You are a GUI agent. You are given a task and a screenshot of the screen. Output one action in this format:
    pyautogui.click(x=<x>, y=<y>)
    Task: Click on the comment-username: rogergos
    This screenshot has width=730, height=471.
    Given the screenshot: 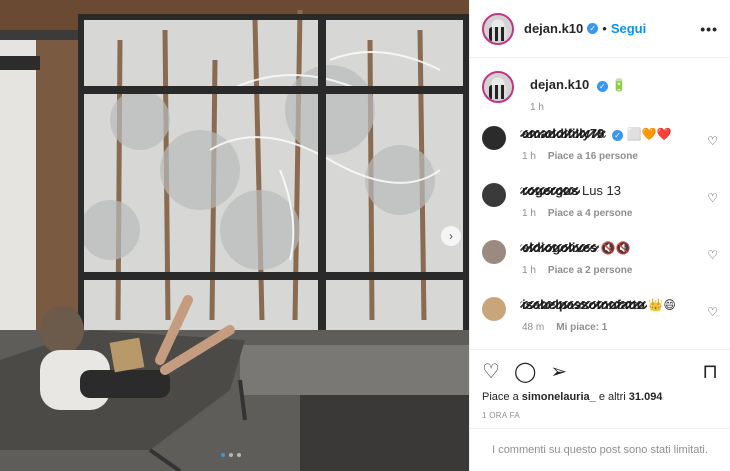 What is the action you would take?
    pyautogui.click(x=550, y=190)
    